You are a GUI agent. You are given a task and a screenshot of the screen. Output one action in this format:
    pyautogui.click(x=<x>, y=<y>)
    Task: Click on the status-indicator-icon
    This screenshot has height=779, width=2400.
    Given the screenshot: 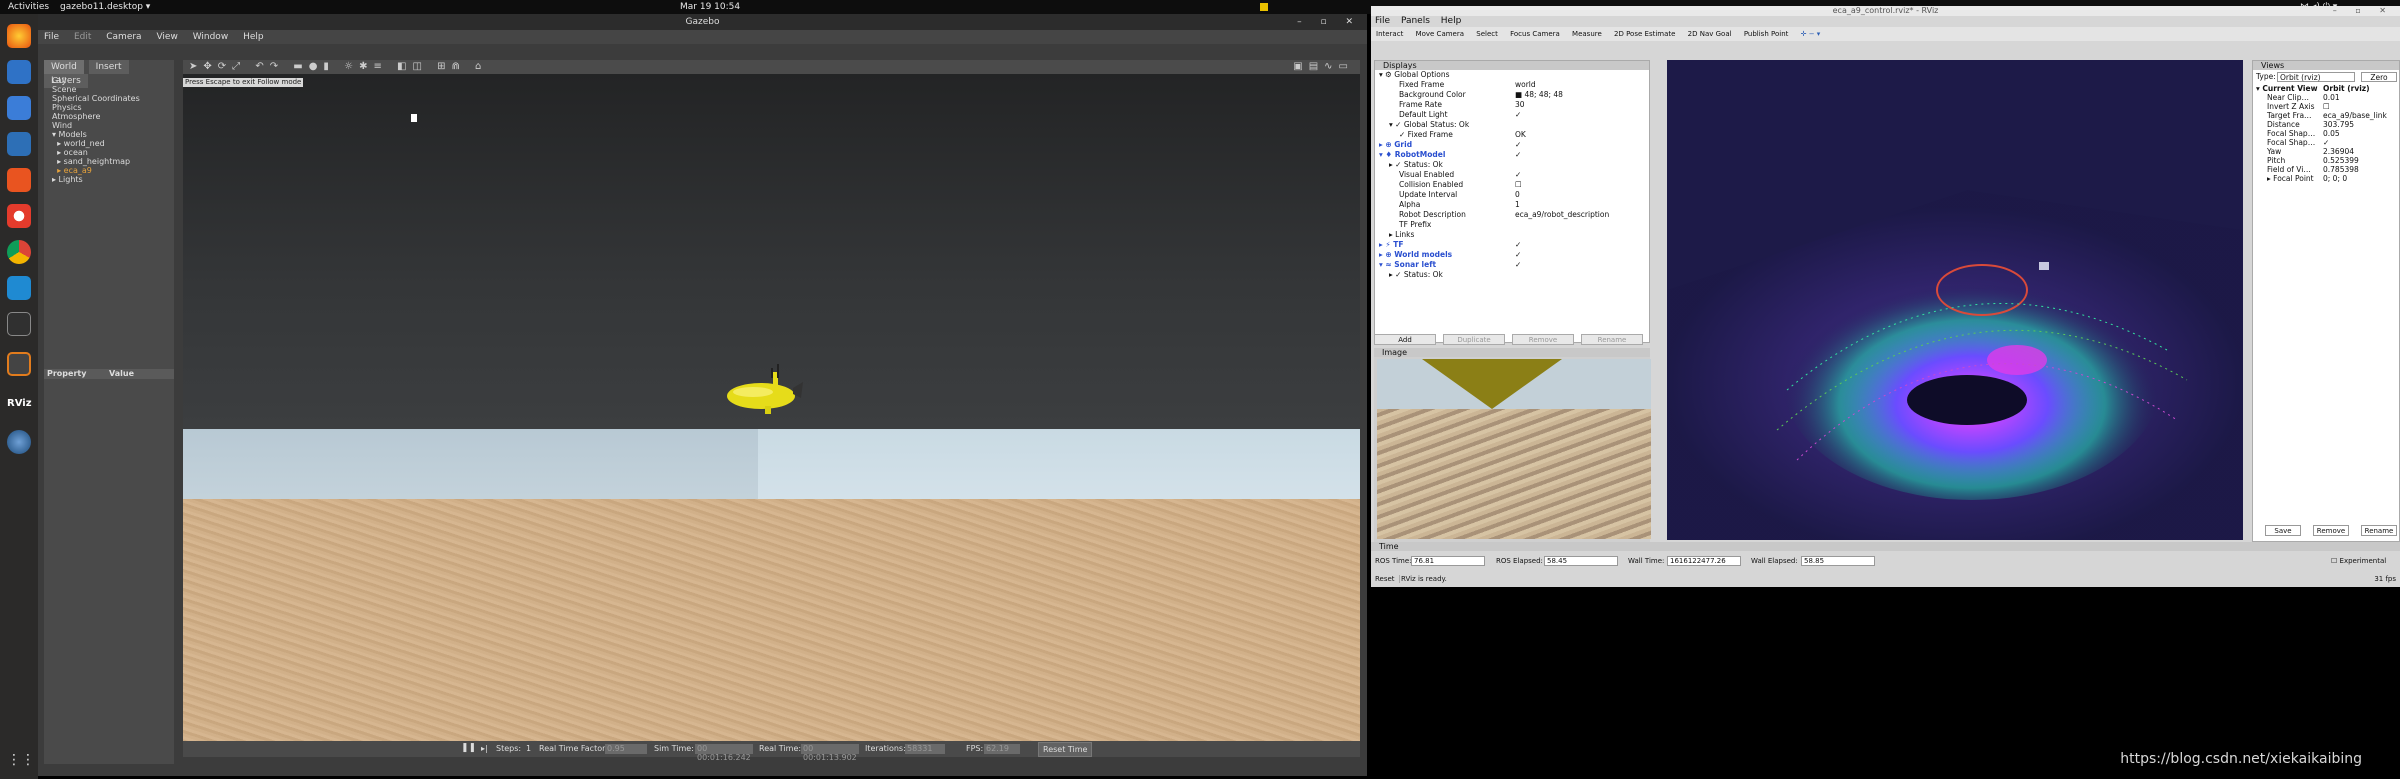 What is the action you would take?
    pyautogui.click(x=1264, y=7)
    